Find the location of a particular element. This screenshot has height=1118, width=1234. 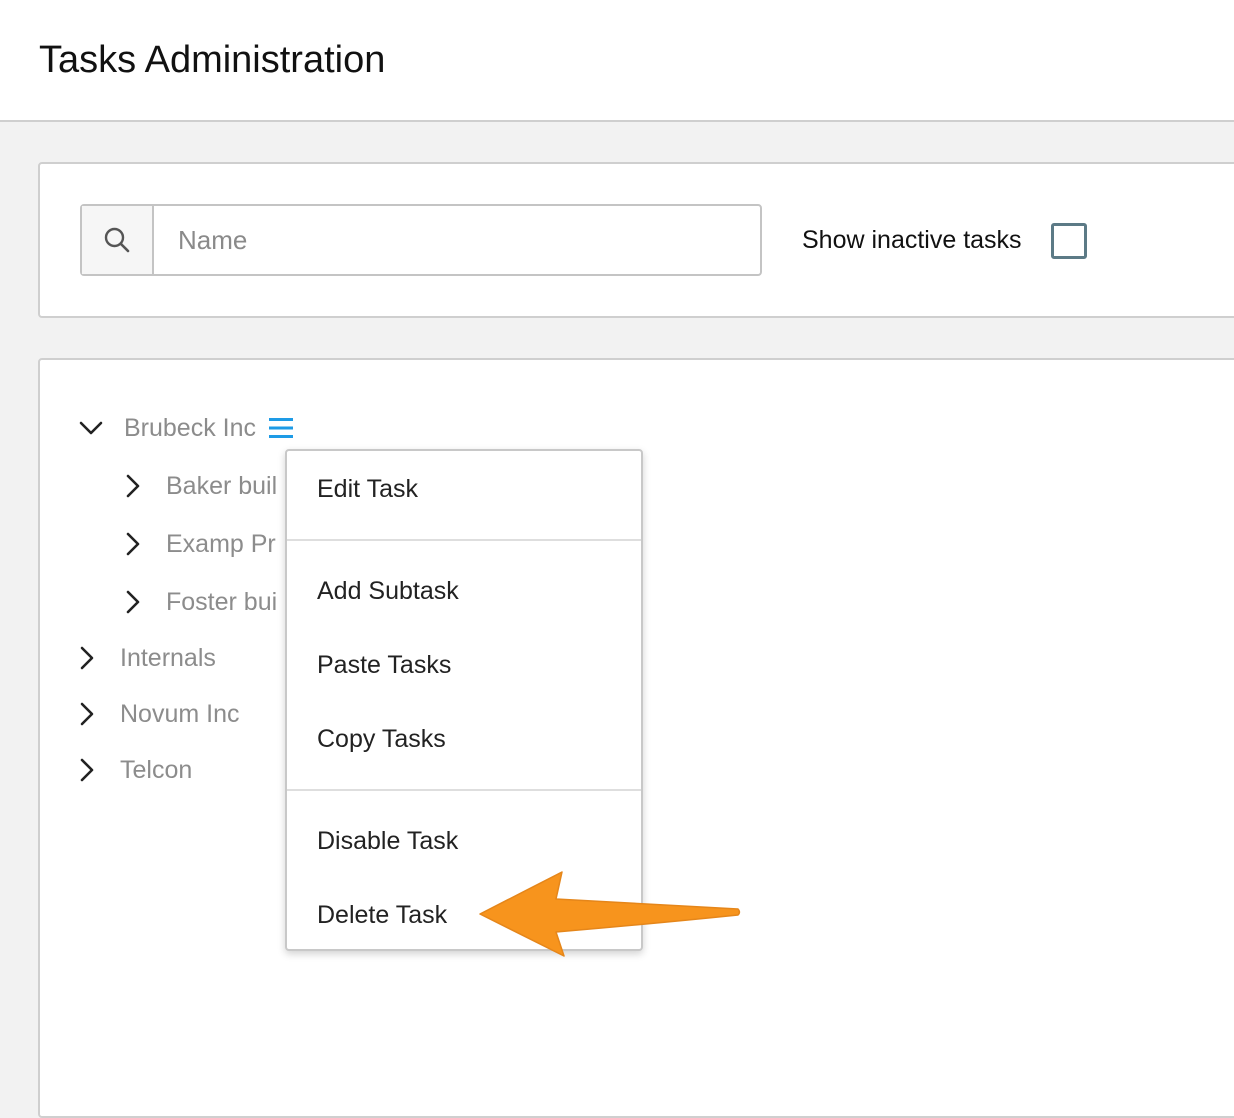

tree-node-label: Telcon is located at coordinates (156, 769).